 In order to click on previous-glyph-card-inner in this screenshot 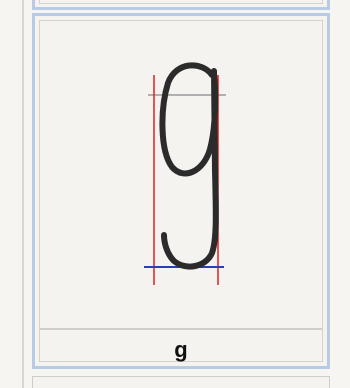, I will do `click(181, 2)`.